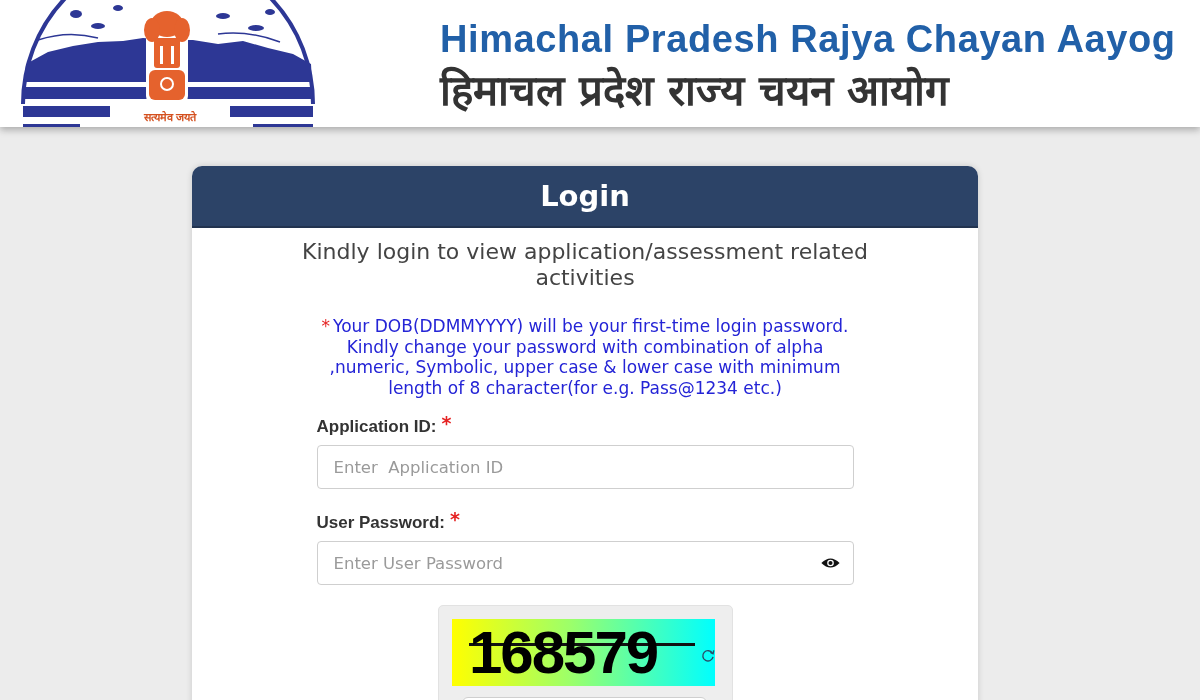 The image size is (1200, 700). What do you see at coordinates (380, 523) in the screenshot?
I see `field-label: User Password:` at bounding box center [380, 523].